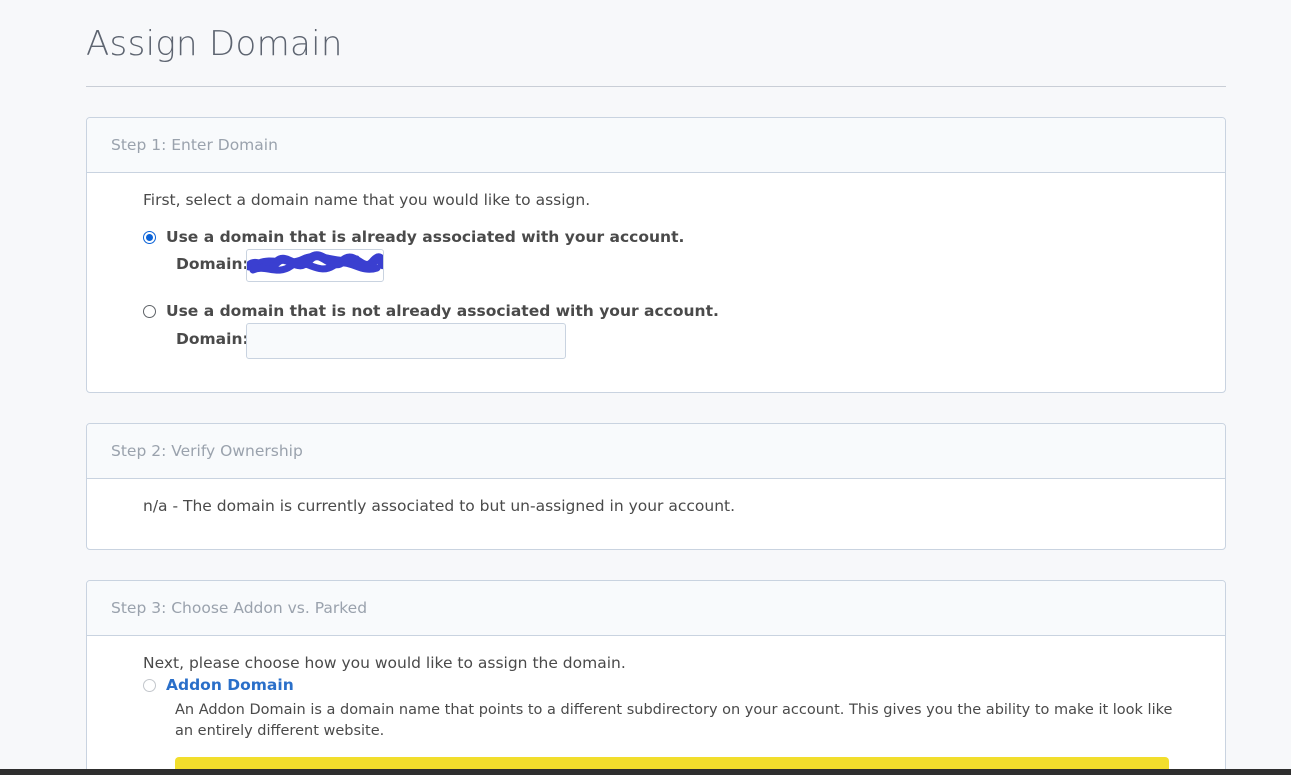  I want to click on addon-domain-radio, so click(149, 685).